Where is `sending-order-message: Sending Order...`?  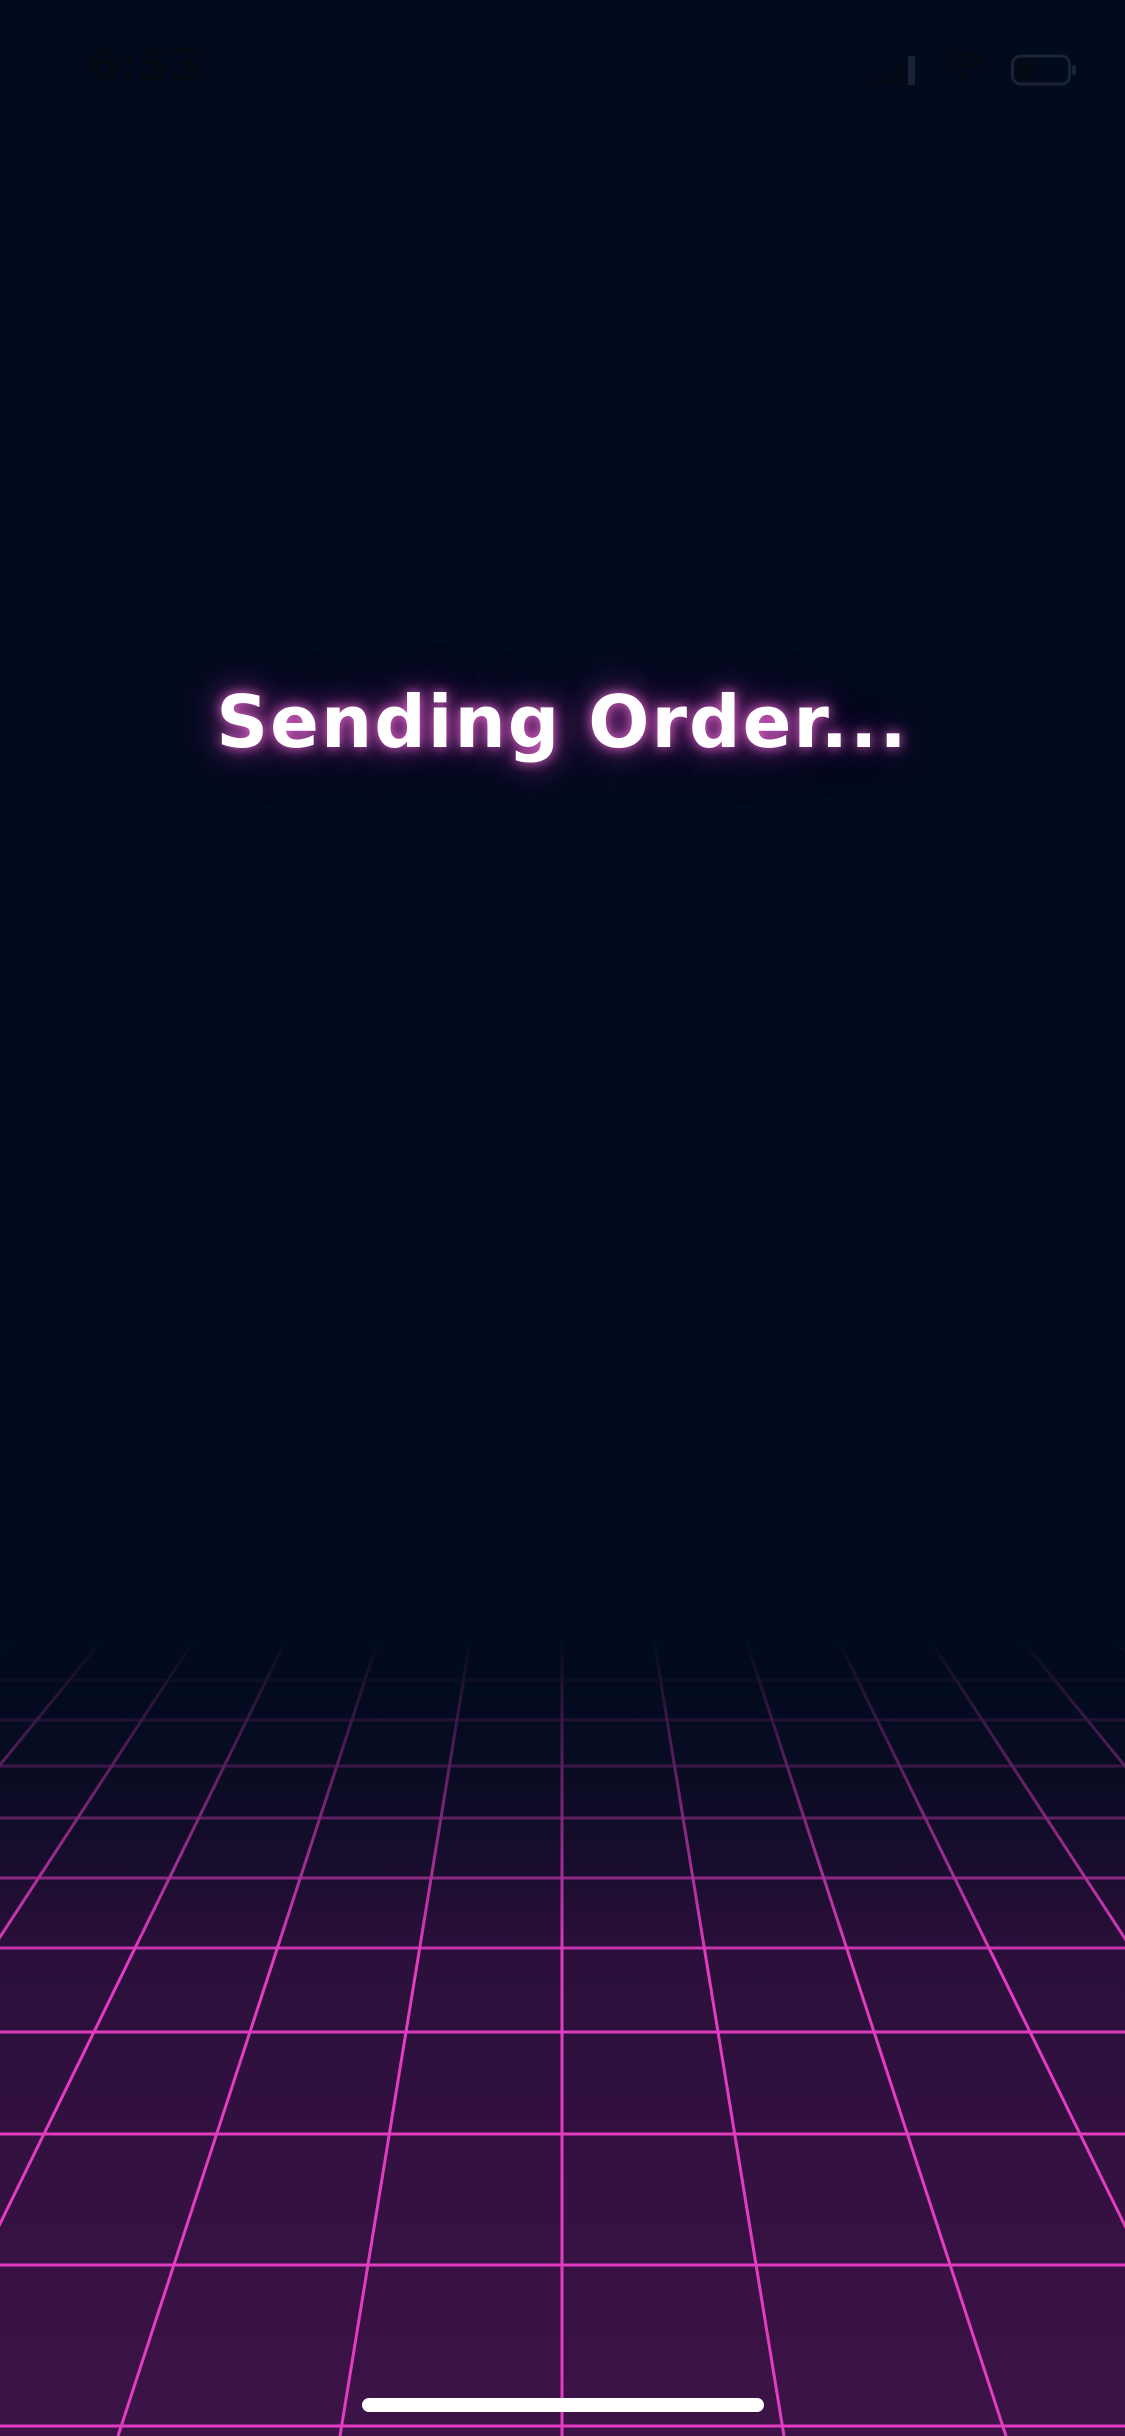
sending-order-message: Sending Order... is located at coordinates (562, 722).